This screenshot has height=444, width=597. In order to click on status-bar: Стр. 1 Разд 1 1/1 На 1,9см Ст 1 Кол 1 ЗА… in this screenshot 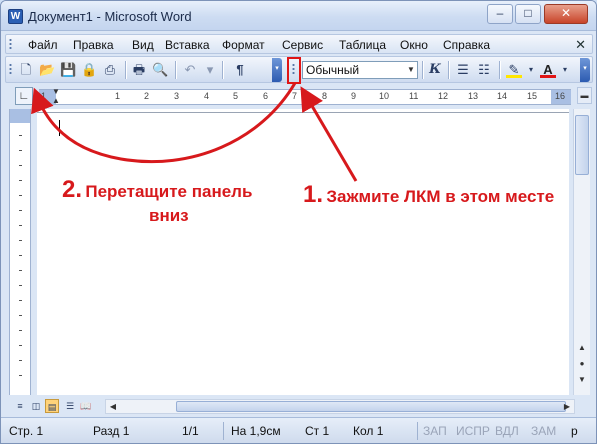, I will do `click(298, 430)`.